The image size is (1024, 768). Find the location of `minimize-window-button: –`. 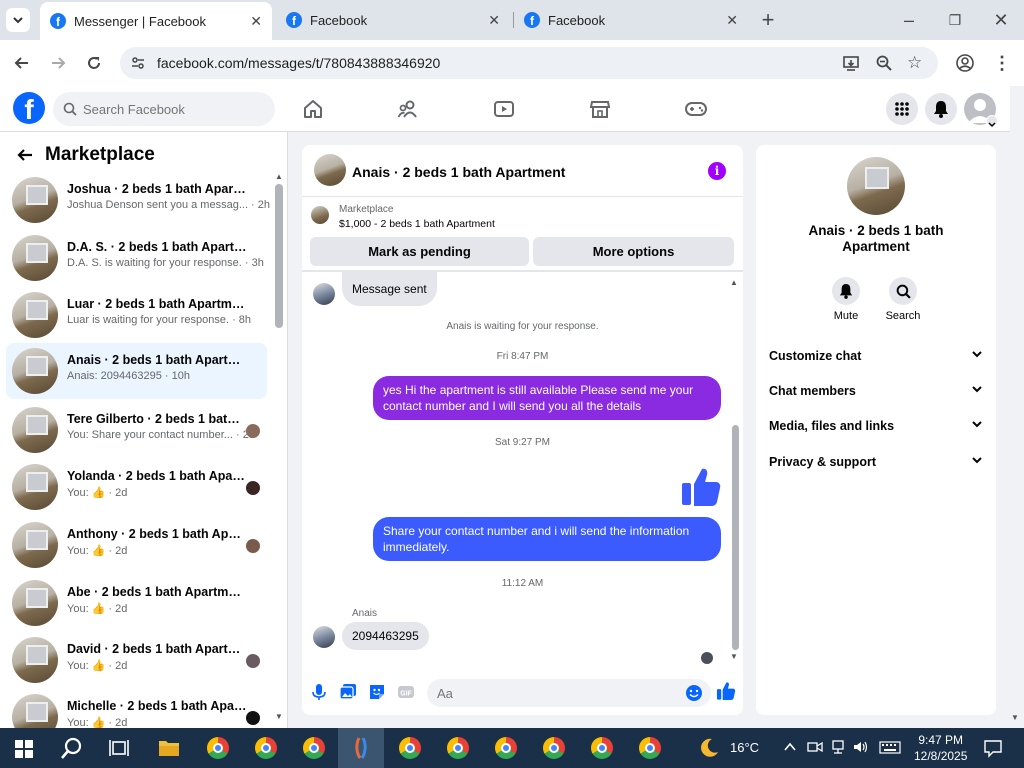

minimize-window-button: – is located at coordinates (909, 20).